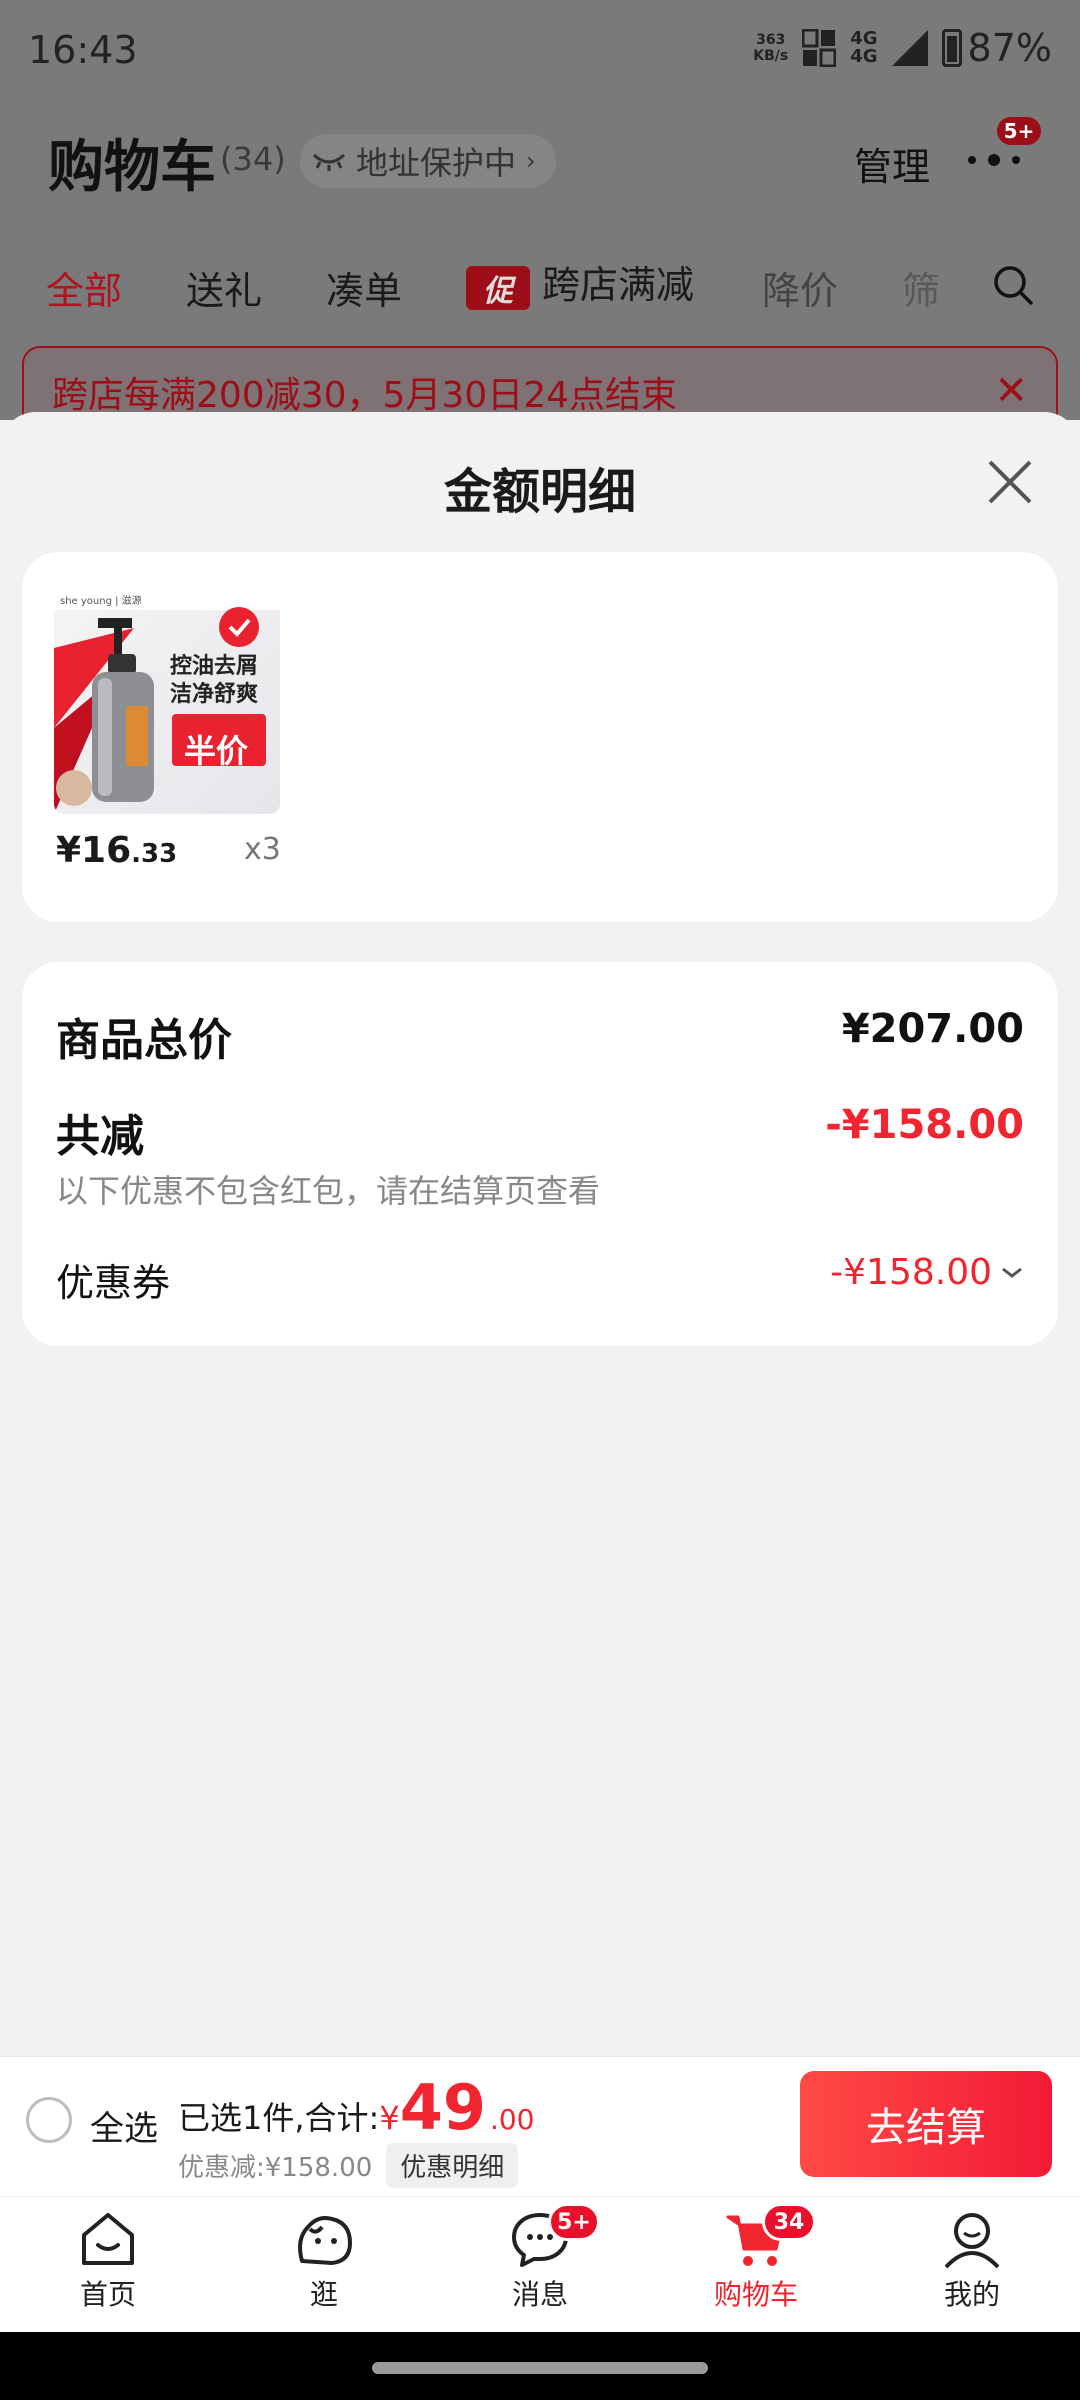 The image size is (1080, 2400). I want to click on search-icon, so click(1014, 286).